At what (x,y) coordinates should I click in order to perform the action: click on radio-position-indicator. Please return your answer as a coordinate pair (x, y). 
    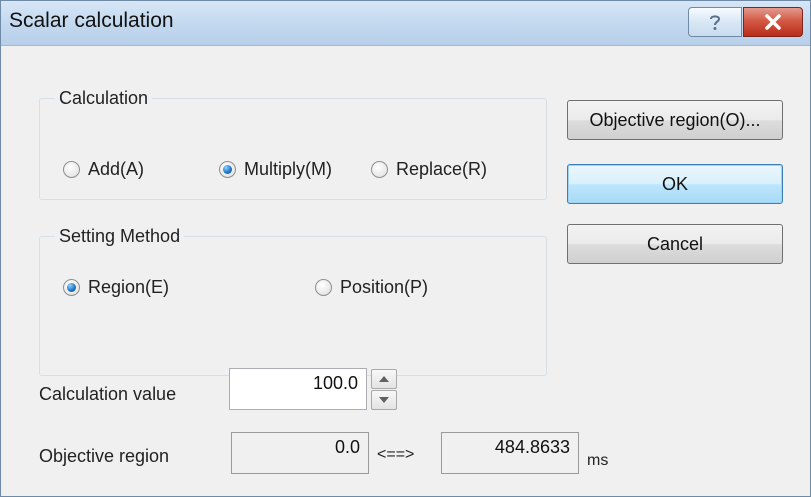
    Looking at the image, I should click on (323, 287).